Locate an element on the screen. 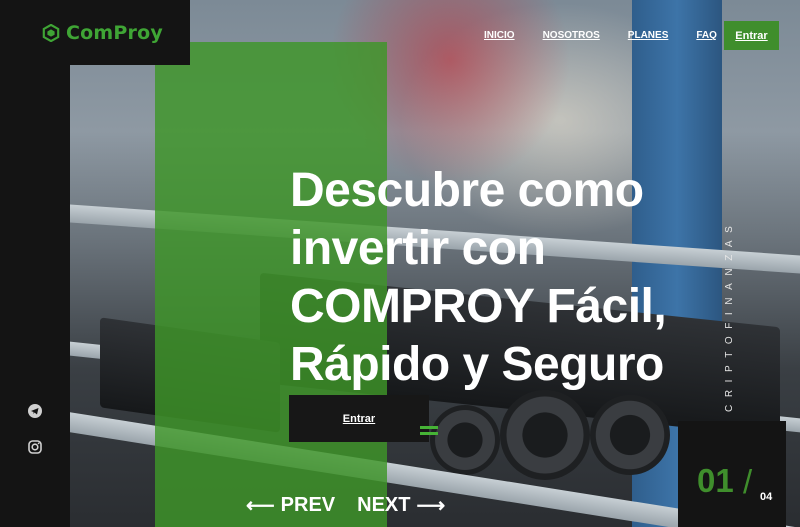  telegram-icon is located at coordinates (35, 411).